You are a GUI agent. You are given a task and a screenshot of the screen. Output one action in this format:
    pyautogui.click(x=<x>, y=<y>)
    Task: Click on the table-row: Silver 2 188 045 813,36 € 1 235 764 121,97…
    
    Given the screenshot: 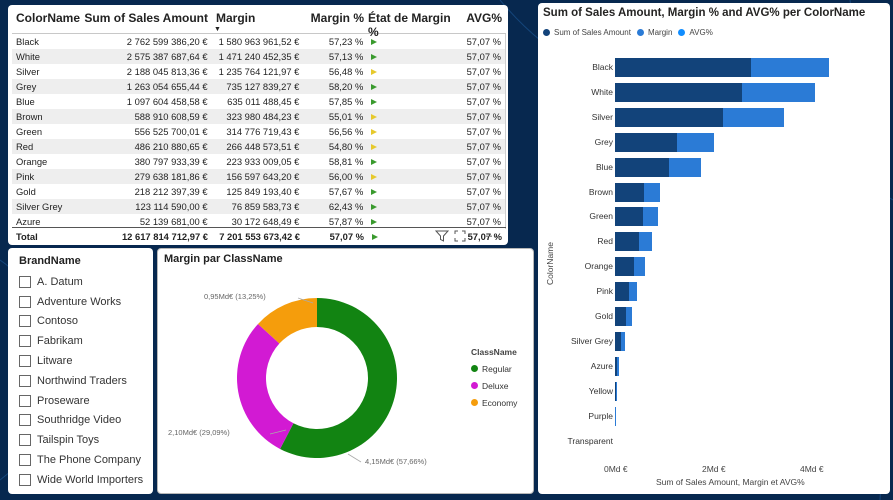 What is the action you would take?
    pyautogui.click(x=258, y=71)
    